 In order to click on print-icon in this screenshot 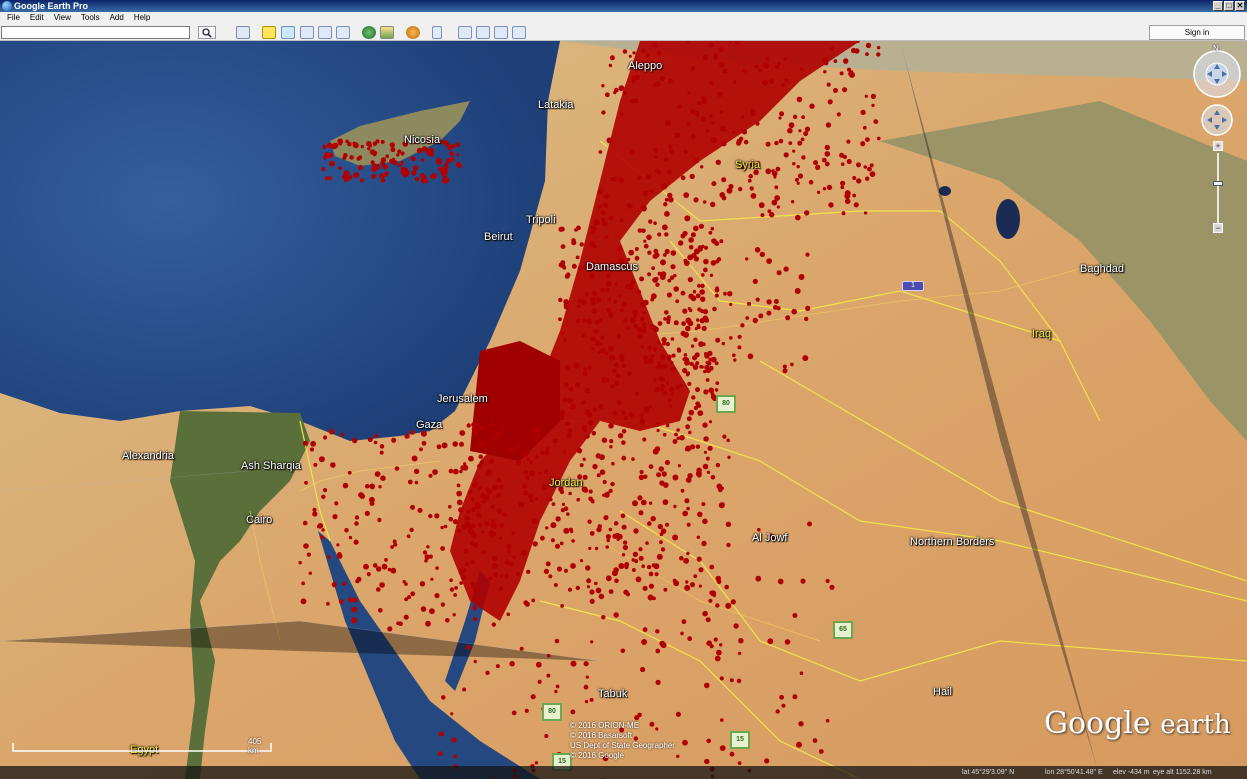, I will do `click(483, 32)`.